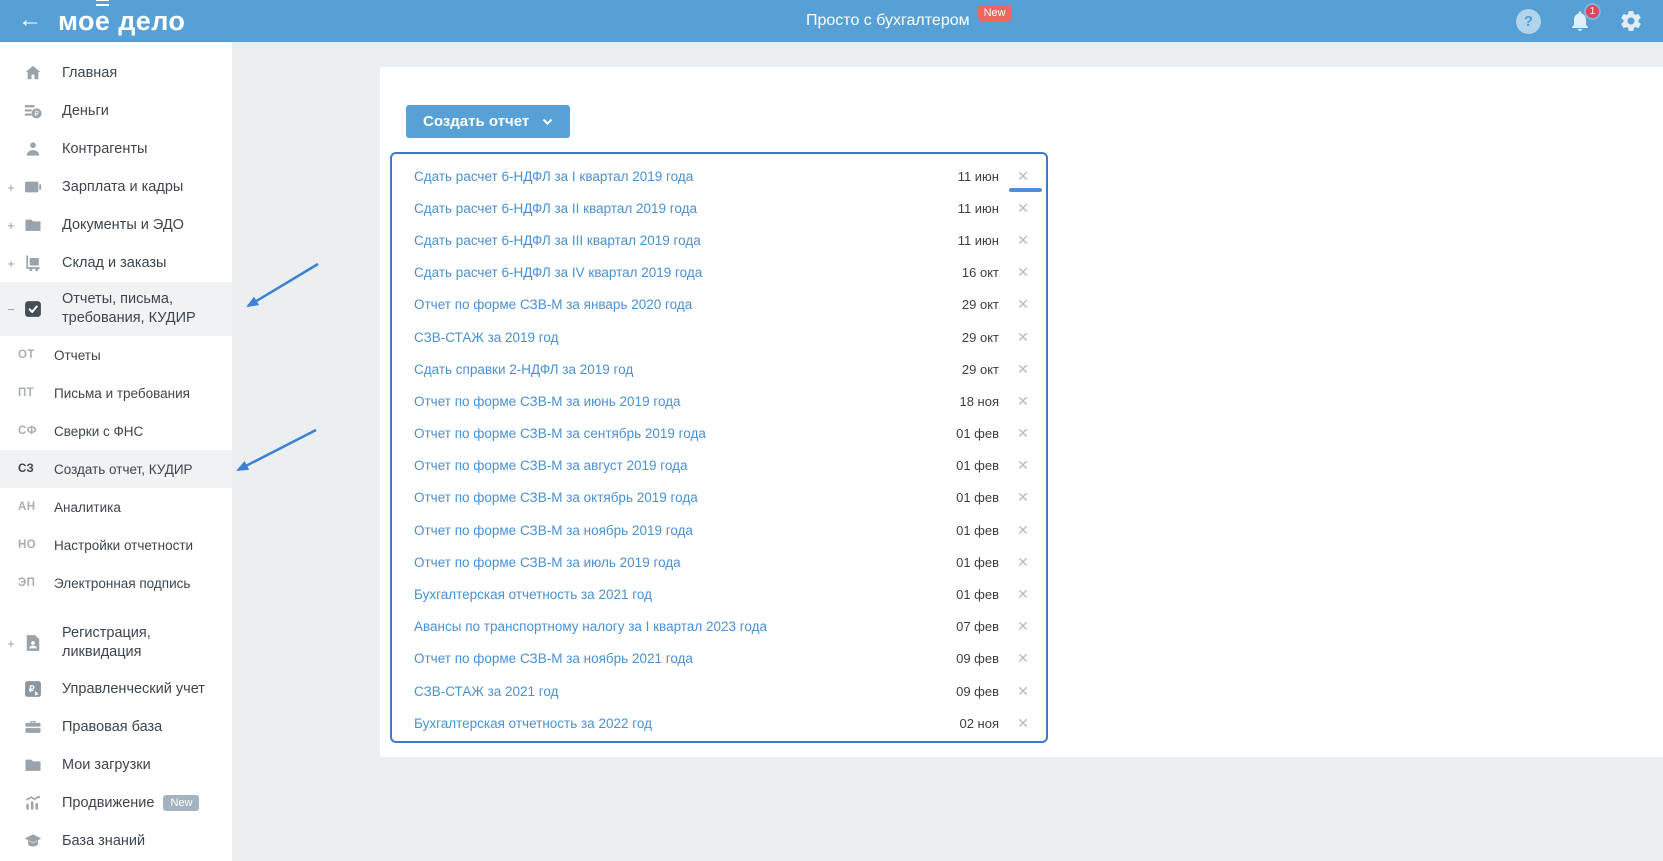  Describe the element at coordinates (11, 309) in the screenshot. I see `expand-toggle-icon: −` at that location.